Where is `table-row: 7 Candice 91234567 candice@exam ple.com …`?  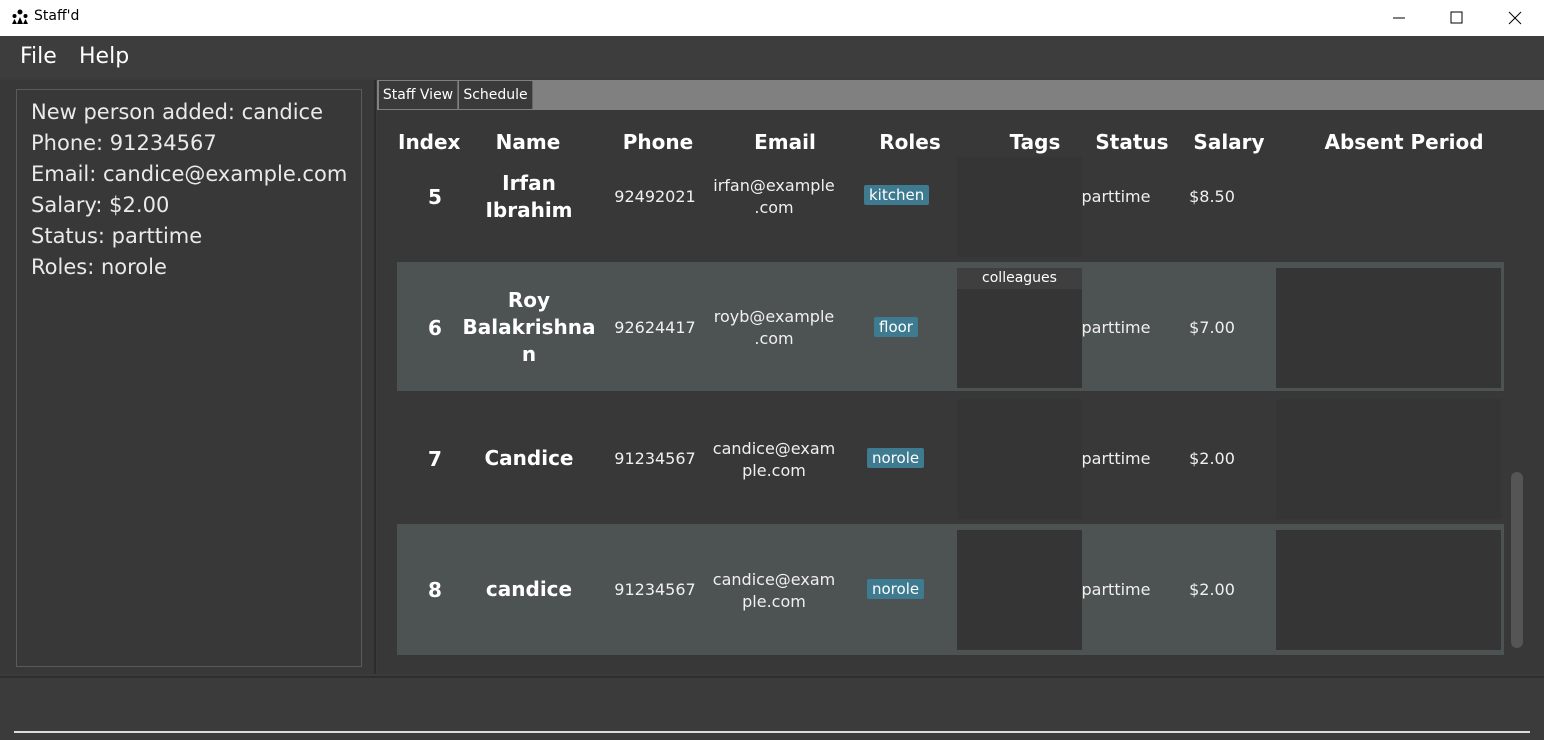
table-row: 7 Candice 91234567 candice@exam ple.com … is located at coordinates (950, 457).